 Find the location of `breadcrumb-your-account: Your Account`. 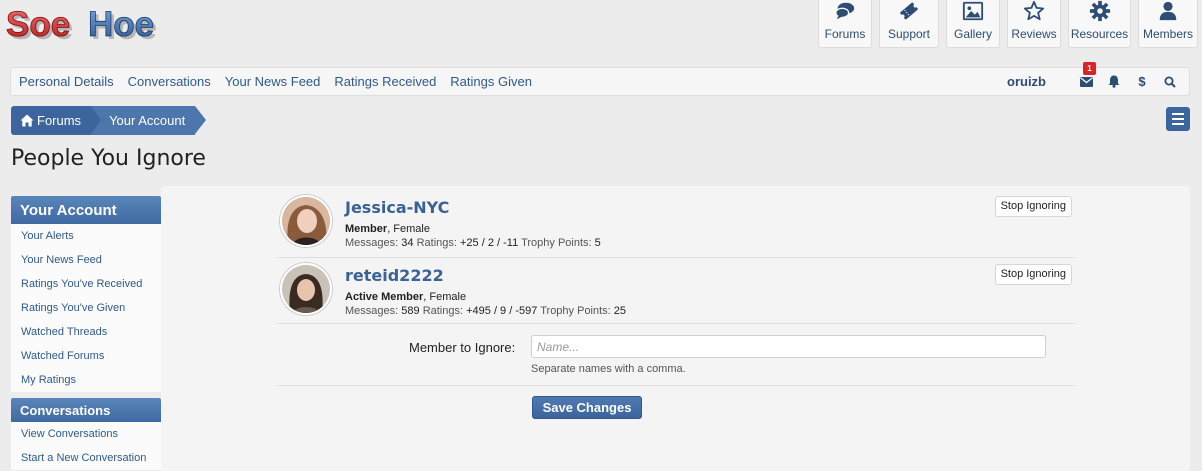

breadcrumb-your-account: Your Account is located at coordinates (149, 120).